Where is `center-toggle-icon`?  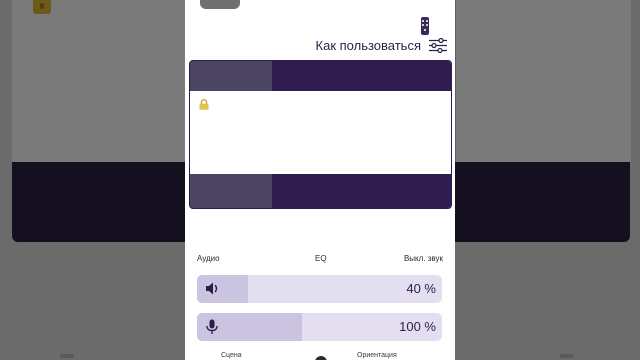 center-toggle-icon is located at coordinates (321, 358).